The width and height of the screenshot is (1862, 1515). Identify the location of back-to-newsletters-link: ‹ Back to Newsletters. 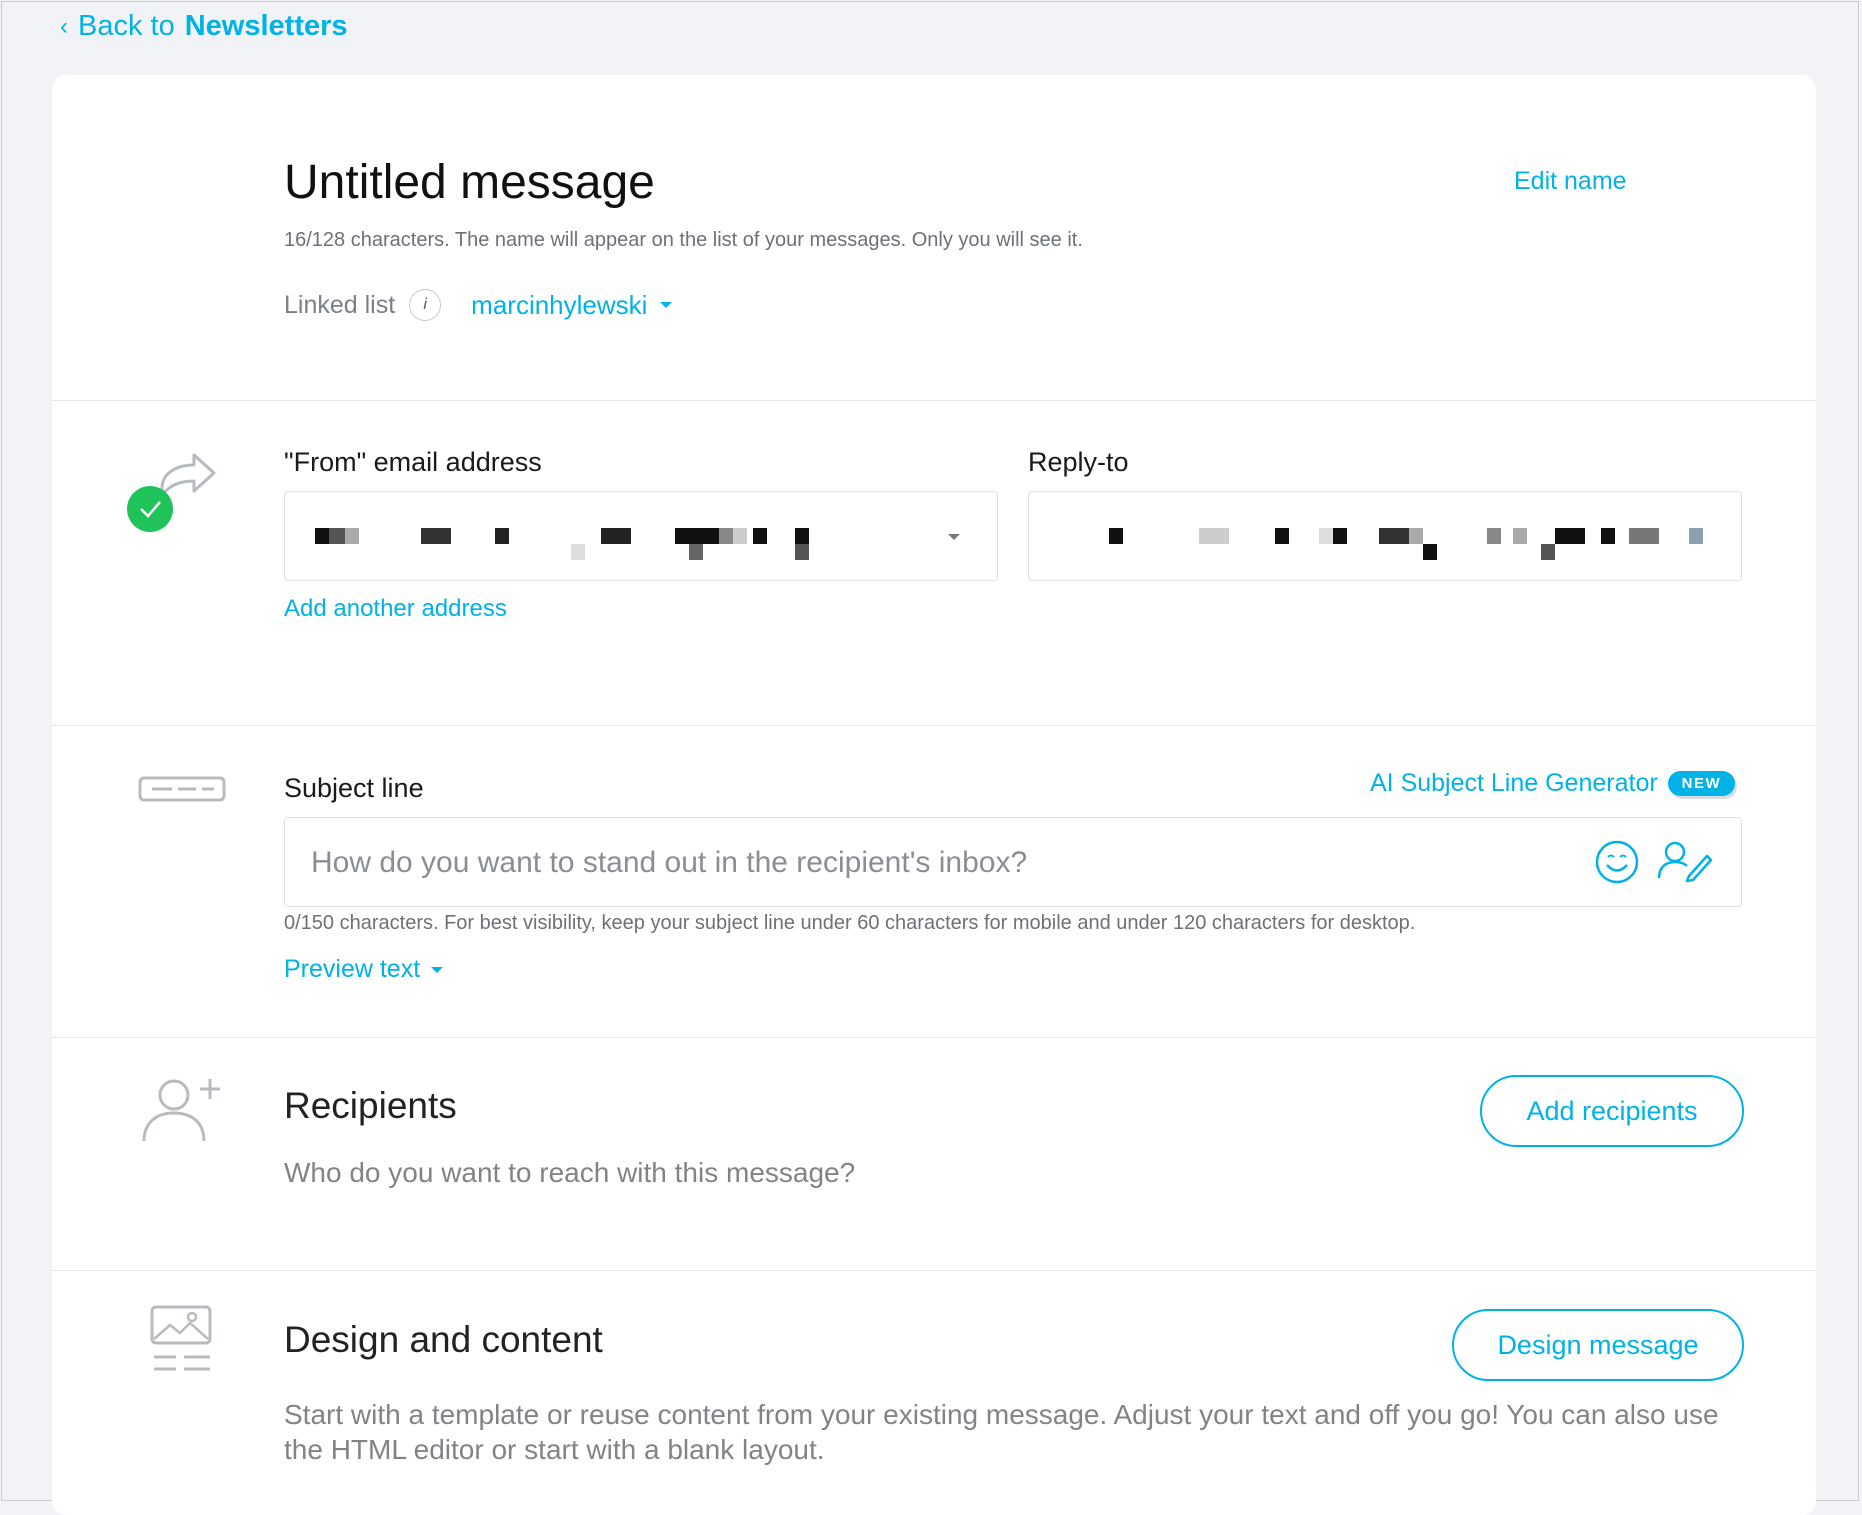
(204, 26).